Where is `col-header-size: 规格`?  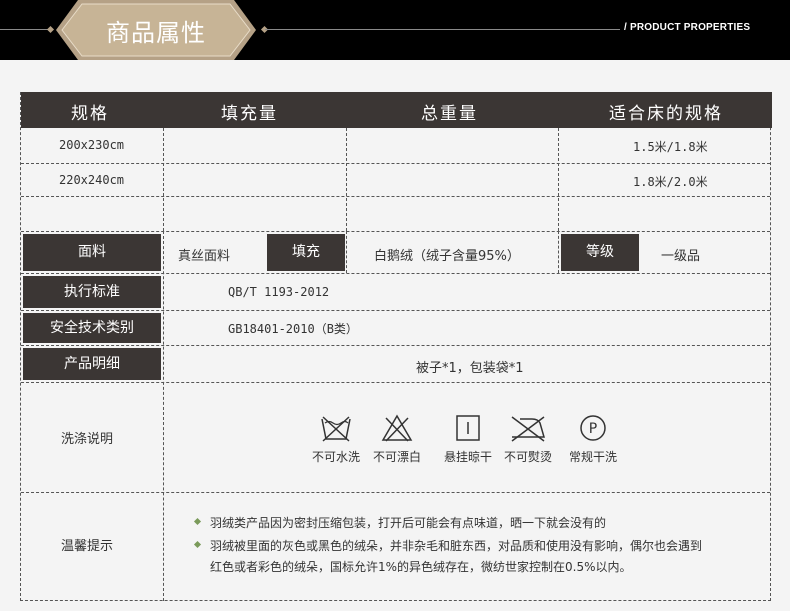 col-header-size: 规格 is located at coordinates (90, 114).